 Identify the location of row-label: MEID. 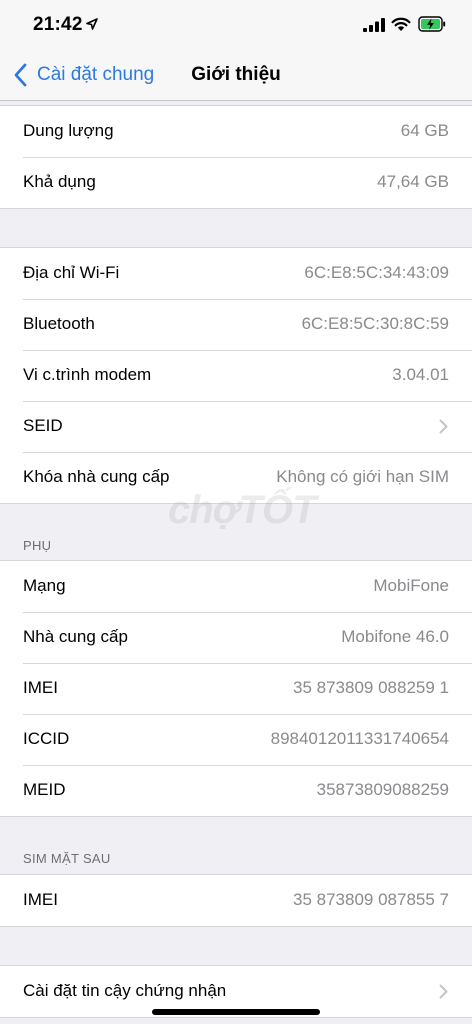
(44, 789).